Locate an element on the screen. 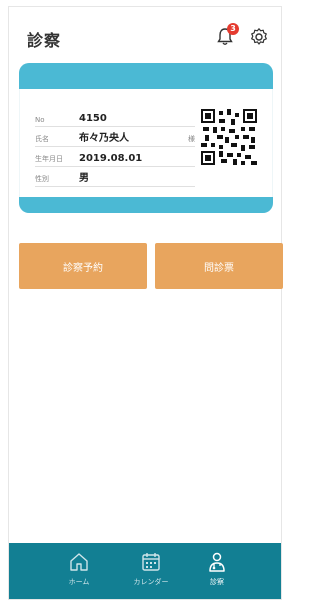 This screenshot has width=320, height=603. gear-icon is located at coordinates (259, 37).